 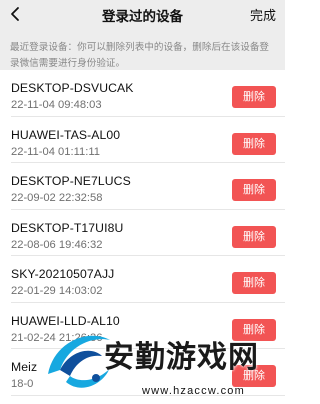 What do you see at coordinates (55, 151) in the screenshot?
I see `device-login-time: 22-11-04 01:11:11` at bounding box center [55, 151].